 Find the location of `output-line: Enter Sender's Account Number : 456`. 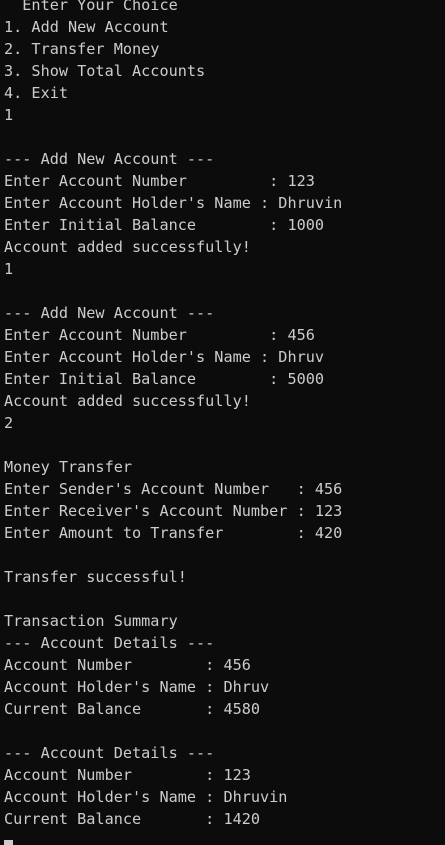

output-line: Enter Sender's Account Number : 456 is located at coordinates (173, 489).